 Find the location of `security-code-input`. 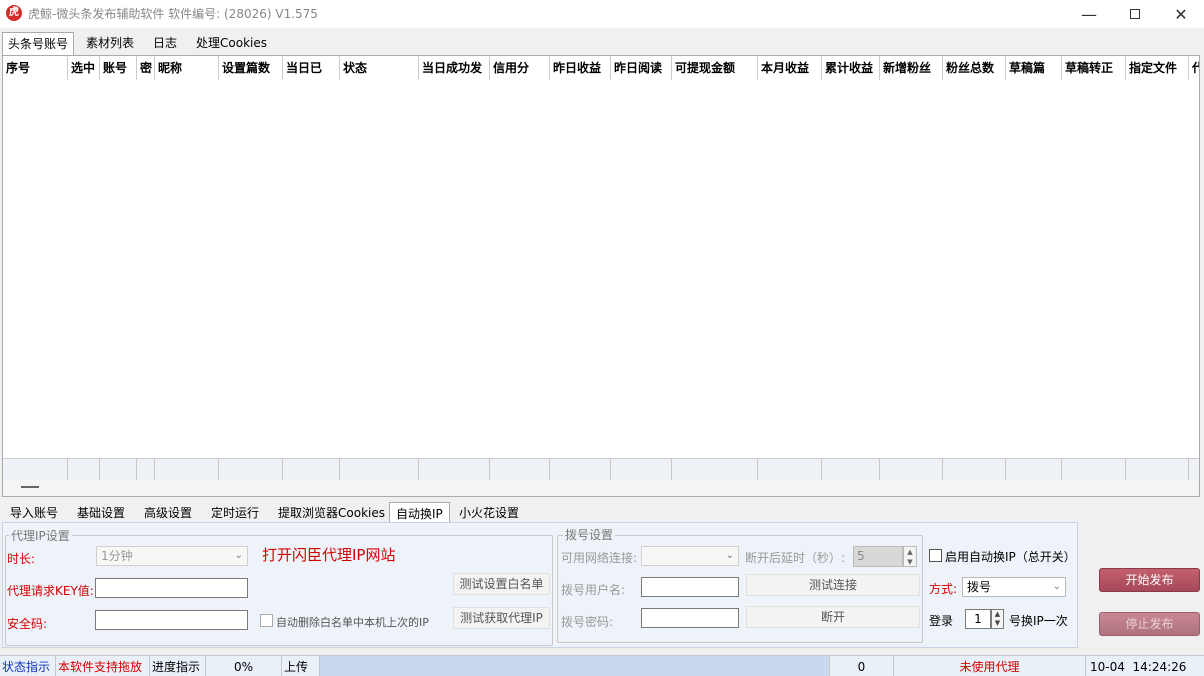

security-code-input is located at coordinates (171, 620).